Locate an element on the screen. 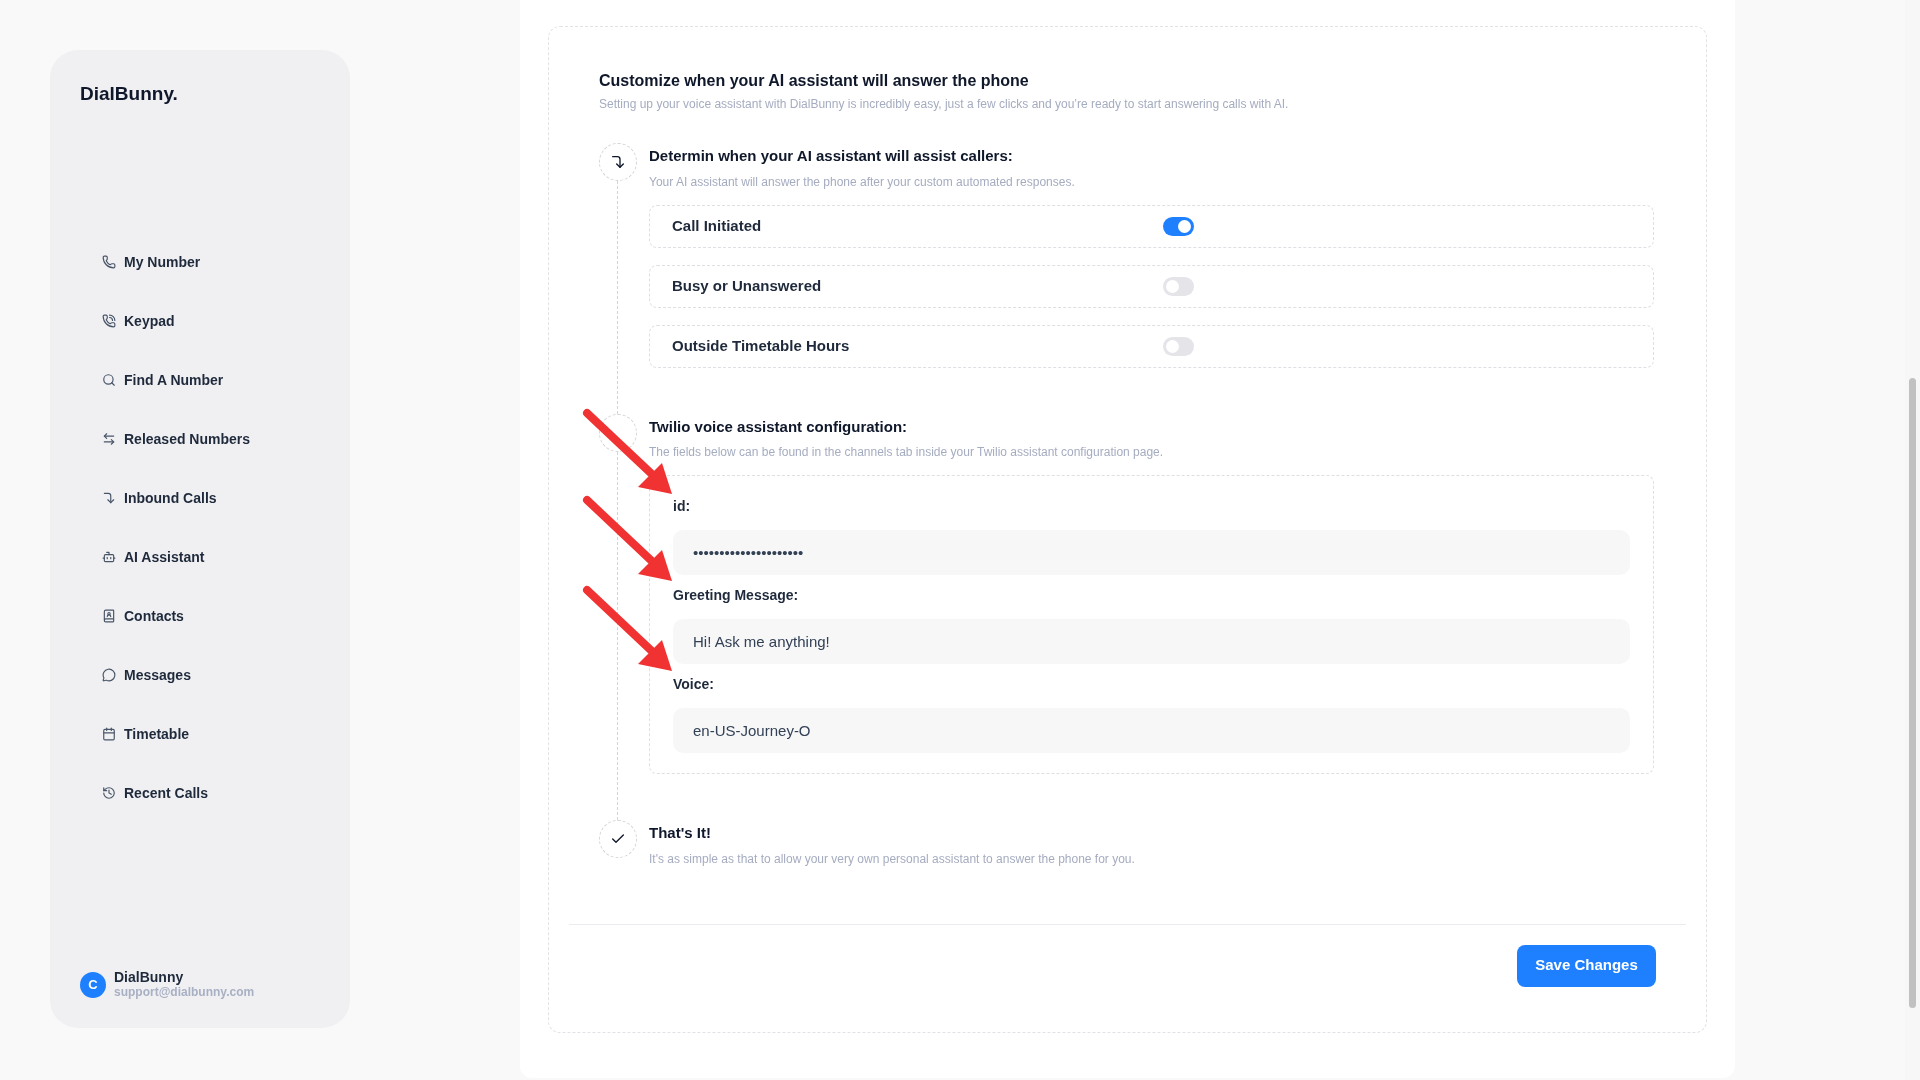 Image resolution: width=1920 pixels, height=1080 pixels. contact-book-icon is located at coordinates (109, 616).